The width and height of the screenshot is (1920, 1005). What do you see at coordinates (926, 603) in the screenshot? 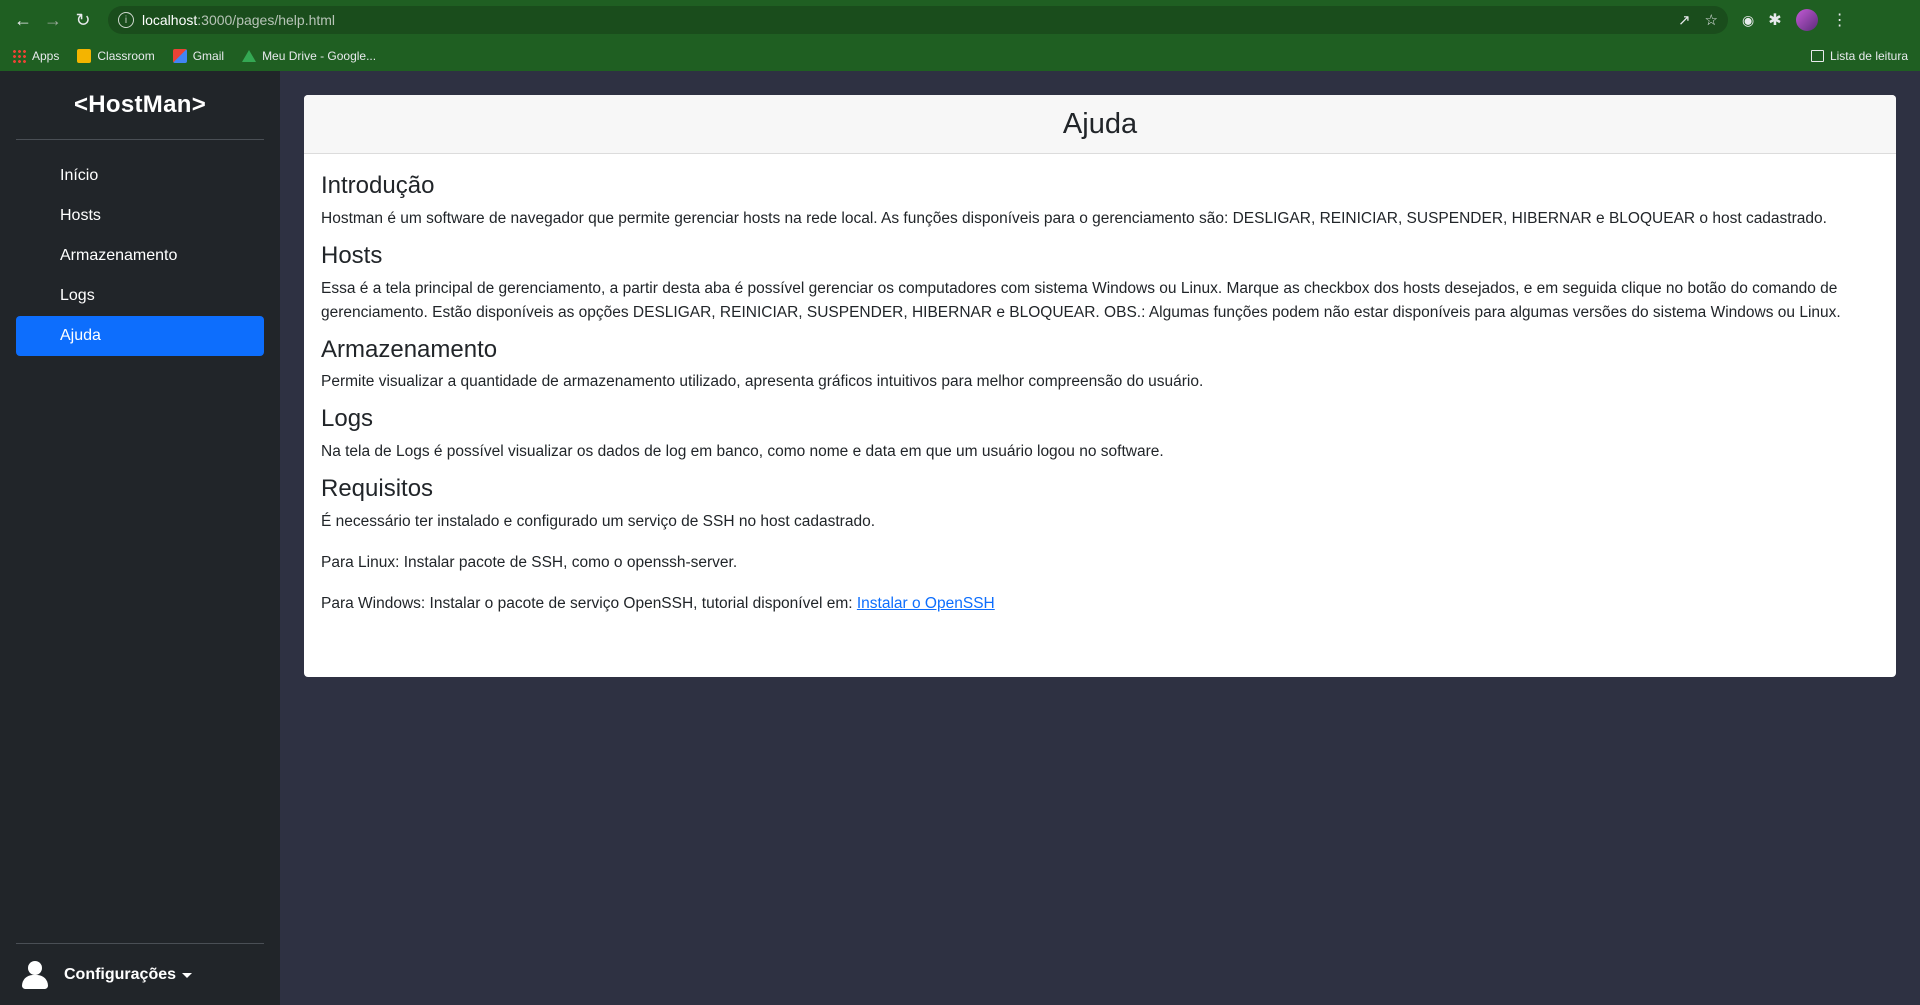
I see `openssh-link: Instalar o OpenSSH` at bounding box center [926, 603].